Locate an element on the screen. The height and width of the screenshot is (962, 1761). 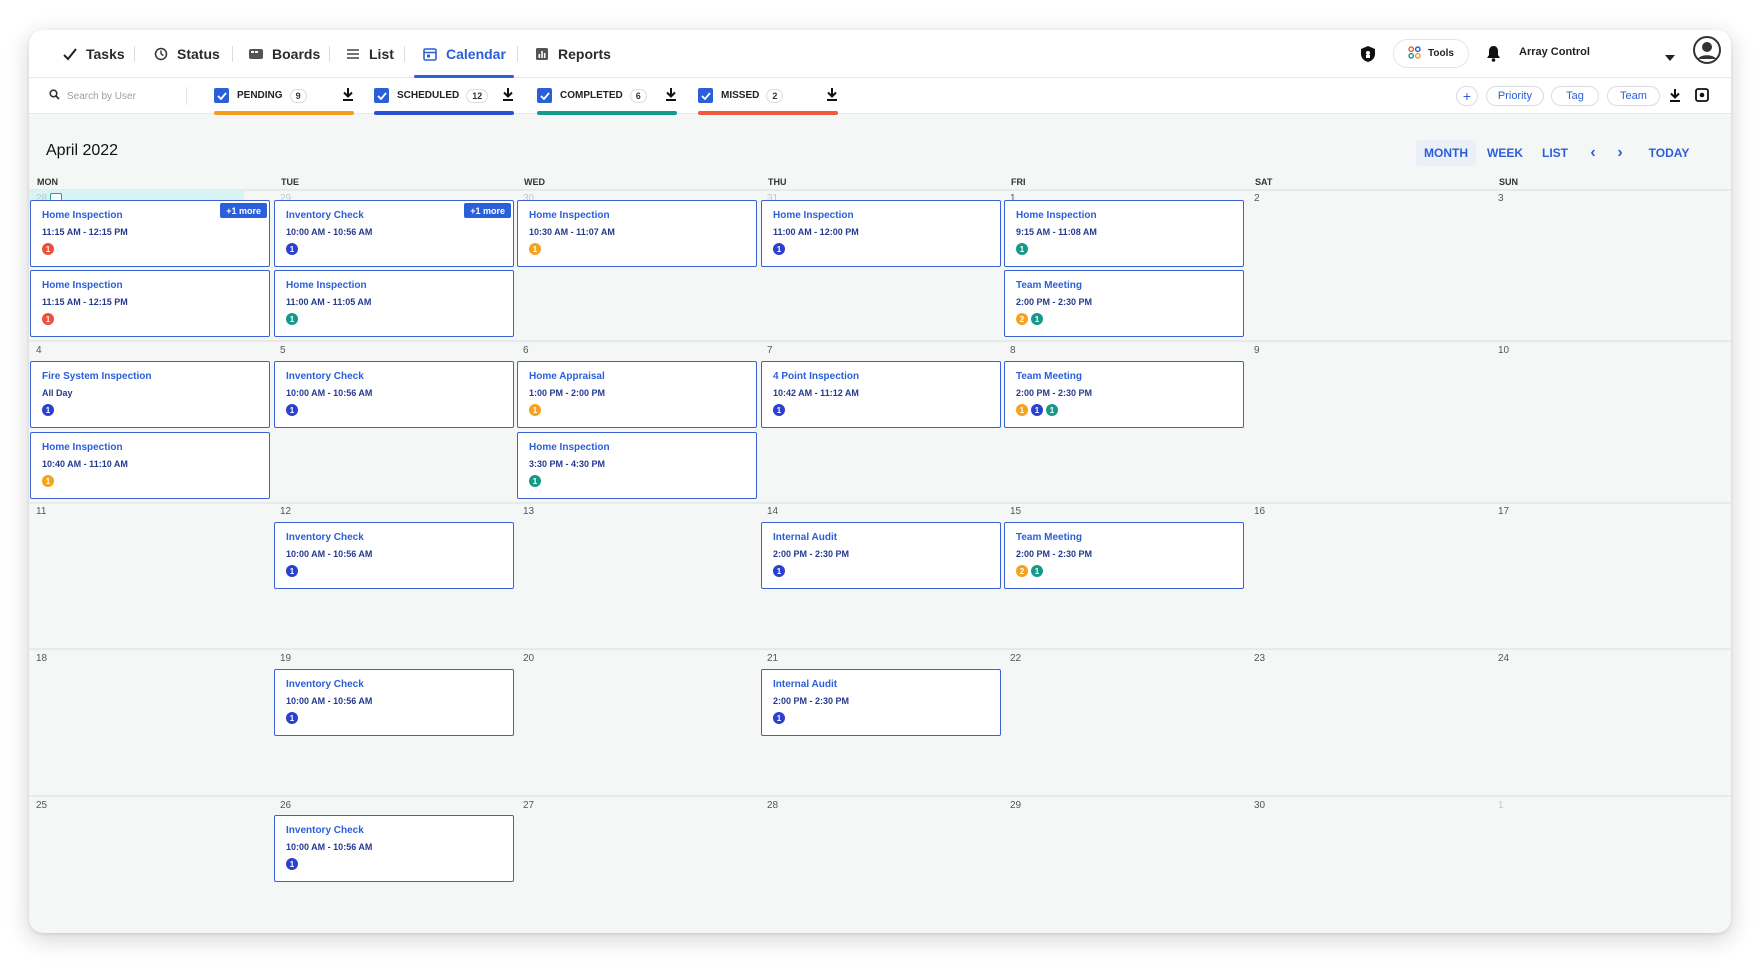
filter-pending: PENDING 9 is located at coordinates (284, 96).